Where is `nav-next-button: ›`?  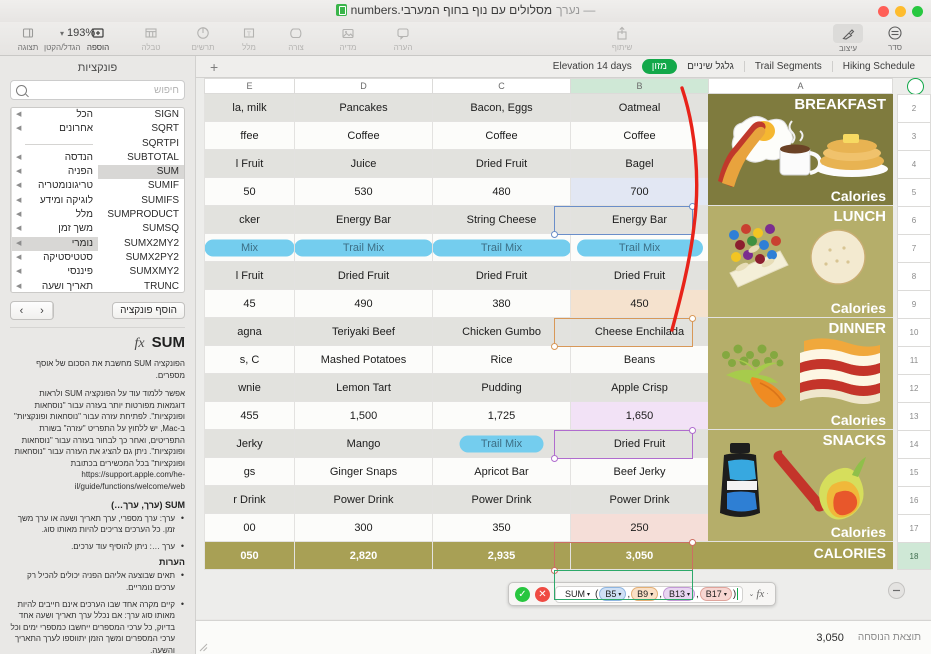
nav-next-button: › is located at coordinates (21, 310).